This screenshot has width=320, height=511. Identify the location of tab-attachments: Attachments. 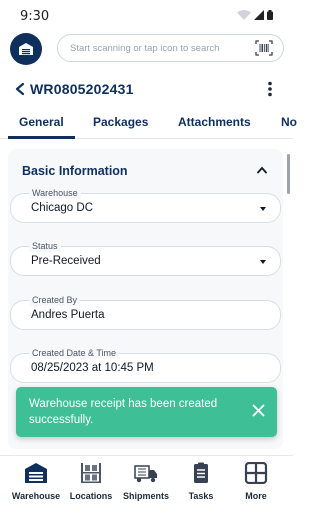
(214, 122).